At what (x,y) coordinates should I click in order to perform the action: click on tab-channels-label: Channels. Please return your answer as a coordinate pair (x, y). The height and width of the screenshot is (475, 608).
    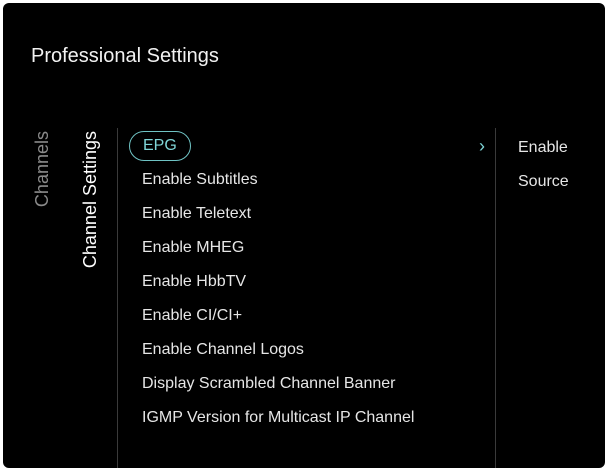
    Looking at the image, I should click on (42, 169).